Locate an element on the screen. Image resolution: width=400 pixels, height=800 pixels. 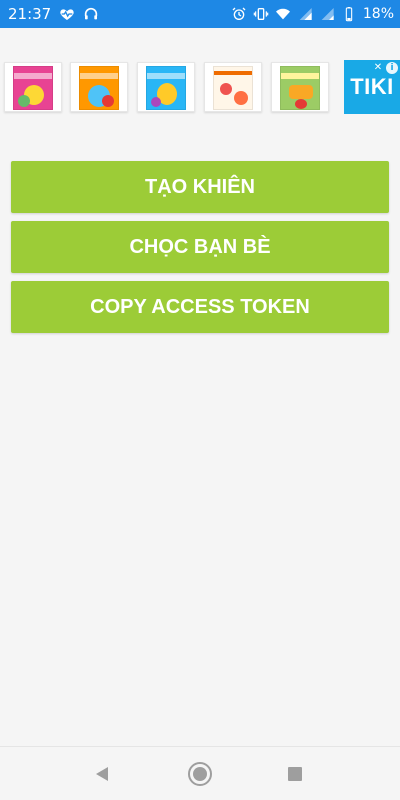
tiki-logo: TIKI ✕ i is located at coordinates (372, 87).